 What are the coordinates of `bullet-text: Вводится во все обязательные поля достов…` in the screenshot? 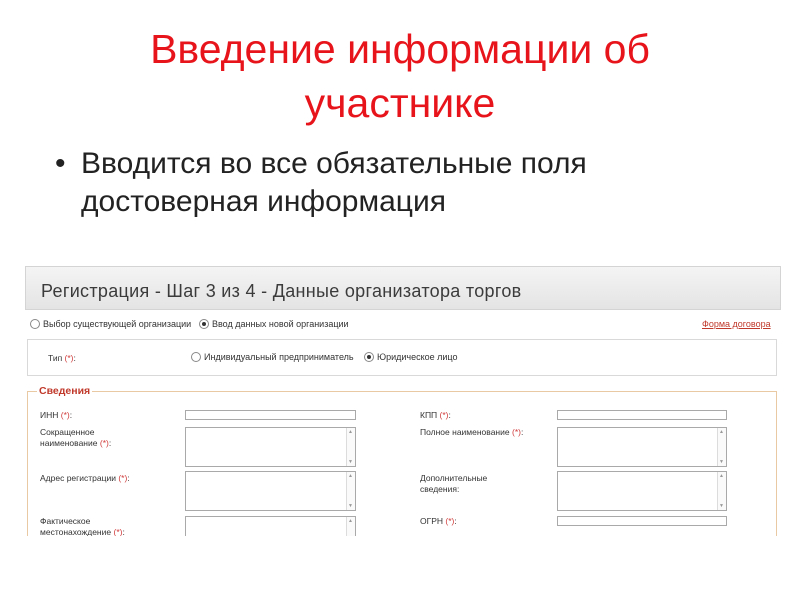 It's located at (334, 182).